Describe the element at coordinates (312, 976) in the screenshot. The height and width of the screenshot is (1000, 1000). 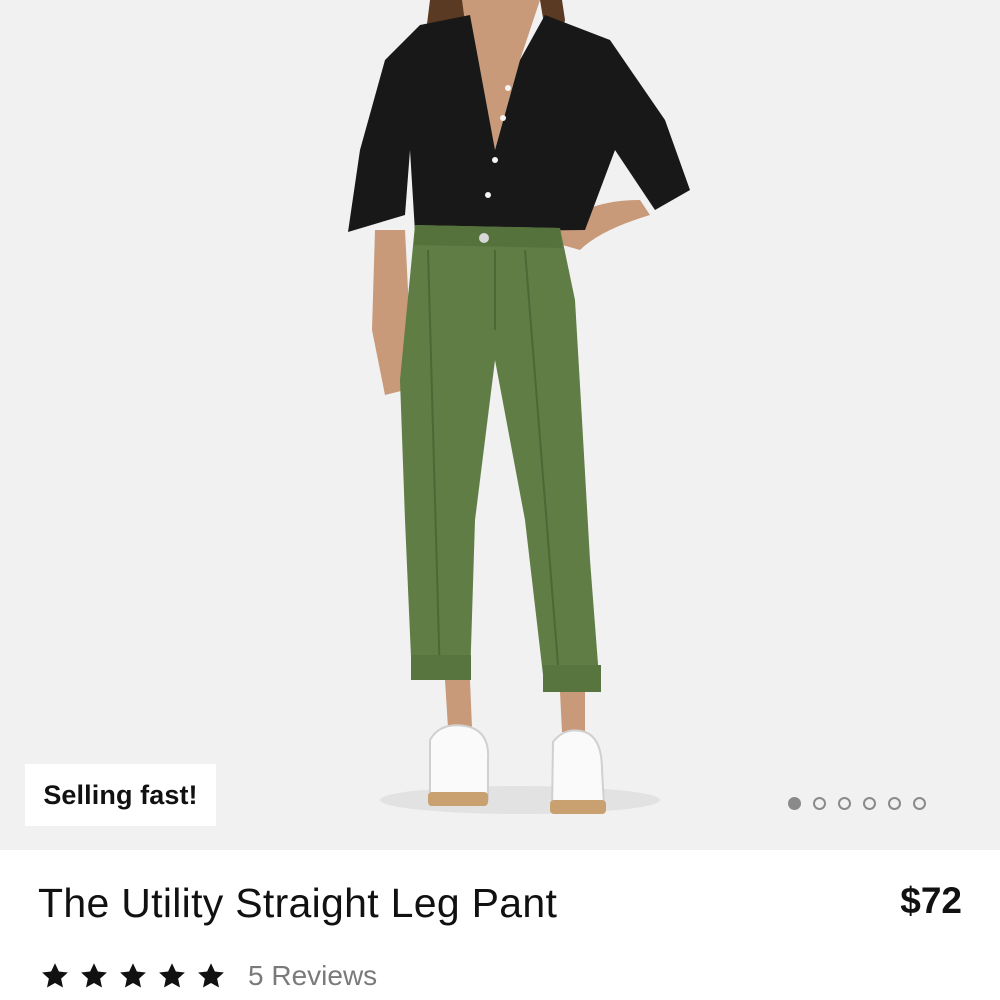
I see `reviews-link: 5 Reviews` at that location.